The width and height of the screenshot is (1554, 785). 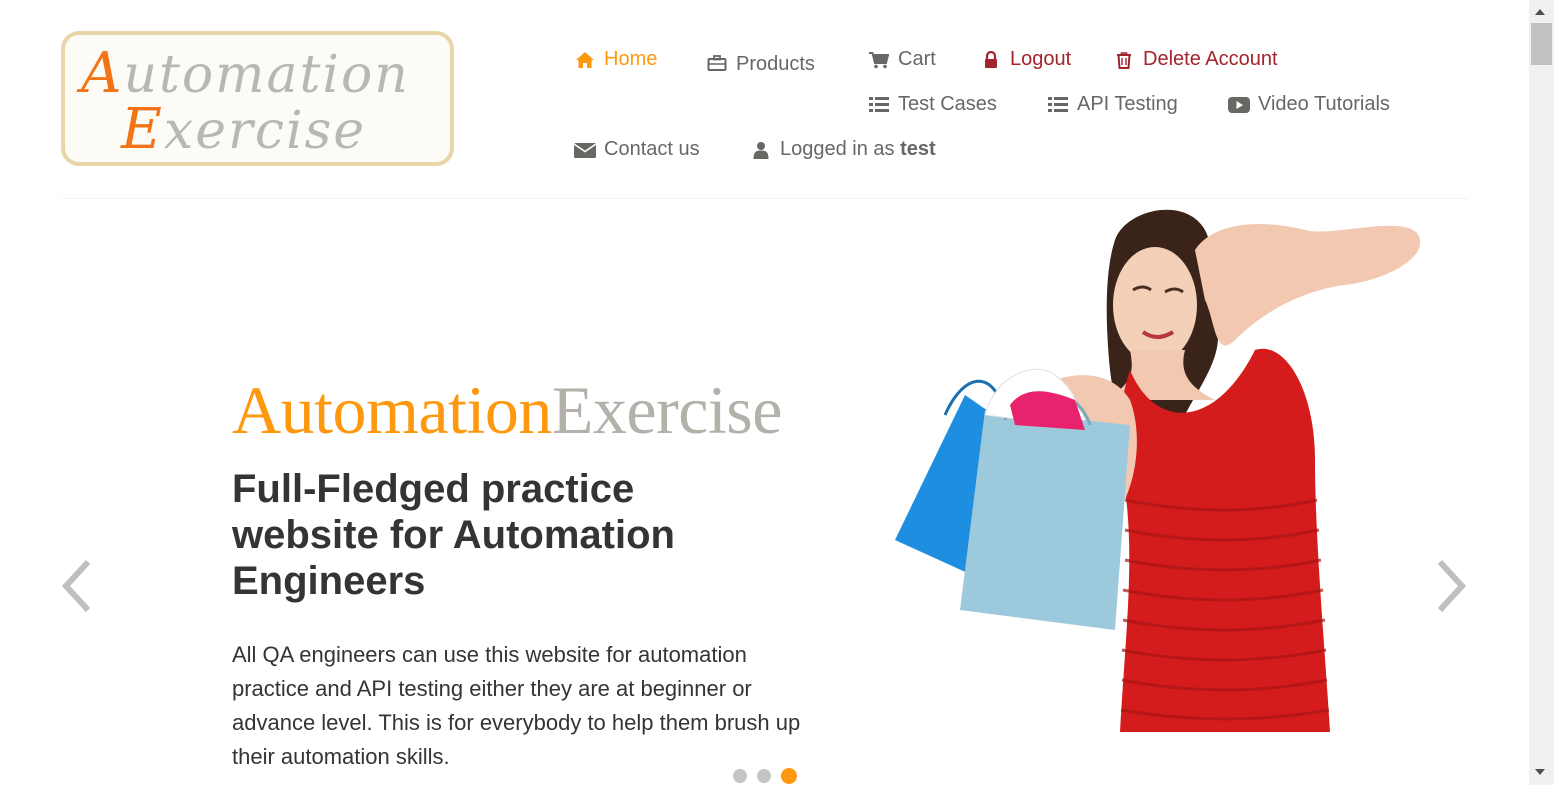 I want to click on nav-test-cases: Test Cases, so click(x=932, y=104).